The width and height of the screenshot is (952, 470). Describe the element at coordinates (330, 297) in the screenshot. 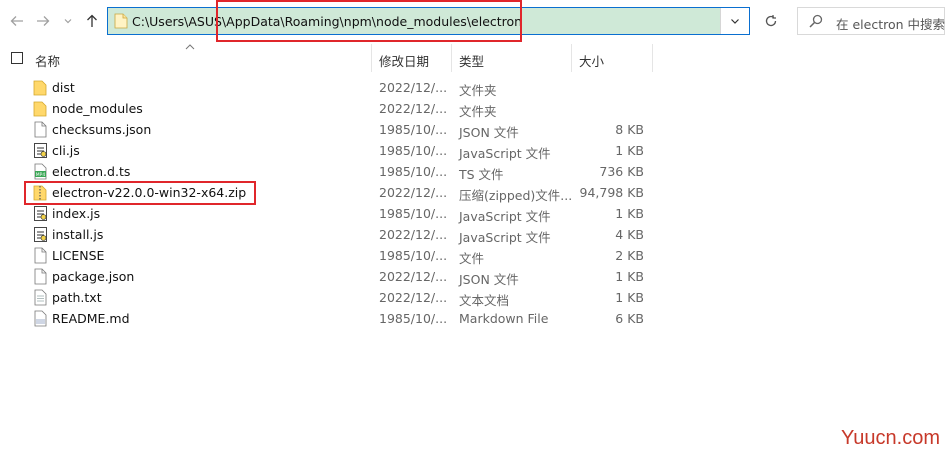

I see `file-row-path-txt: path.txt 2022/12/... 文本文档 1 KB` at that location.